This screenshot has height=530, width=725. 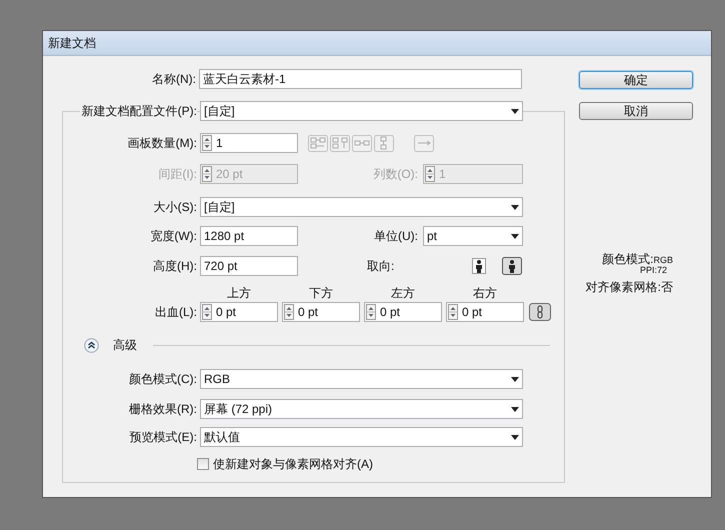 I want to click on text-field: 蓝天白云素材-1, so click(x=360, y=79).